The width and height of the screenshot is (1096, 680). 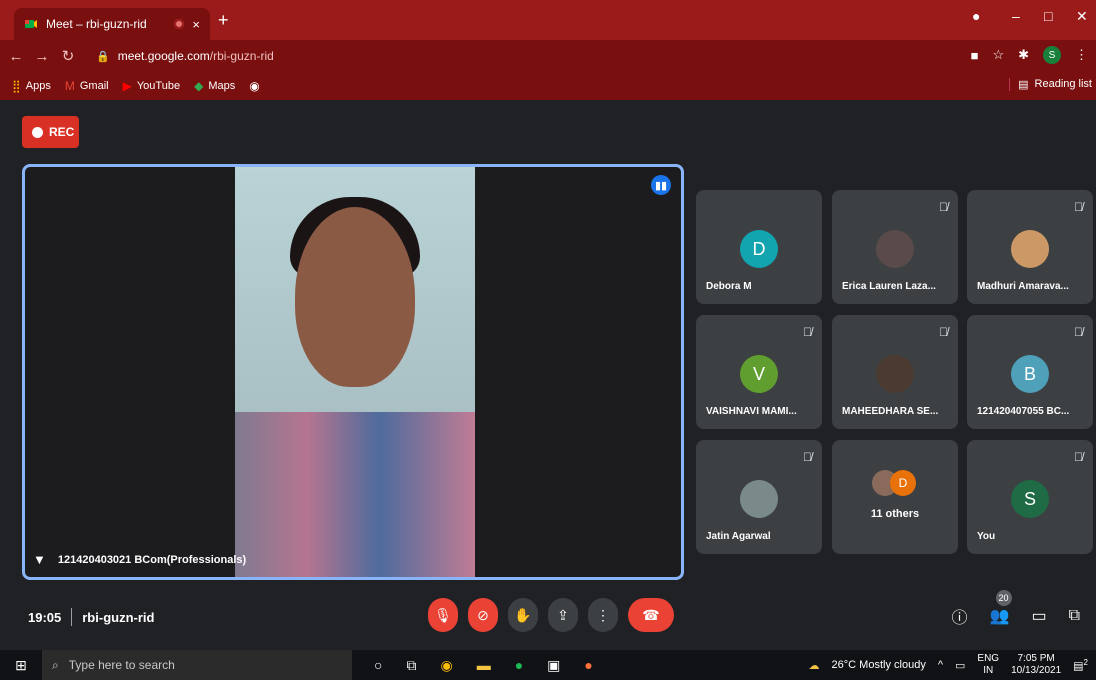 I want to click on reading-list-button: ▤ Reading list, so click(x=1050, y=84).